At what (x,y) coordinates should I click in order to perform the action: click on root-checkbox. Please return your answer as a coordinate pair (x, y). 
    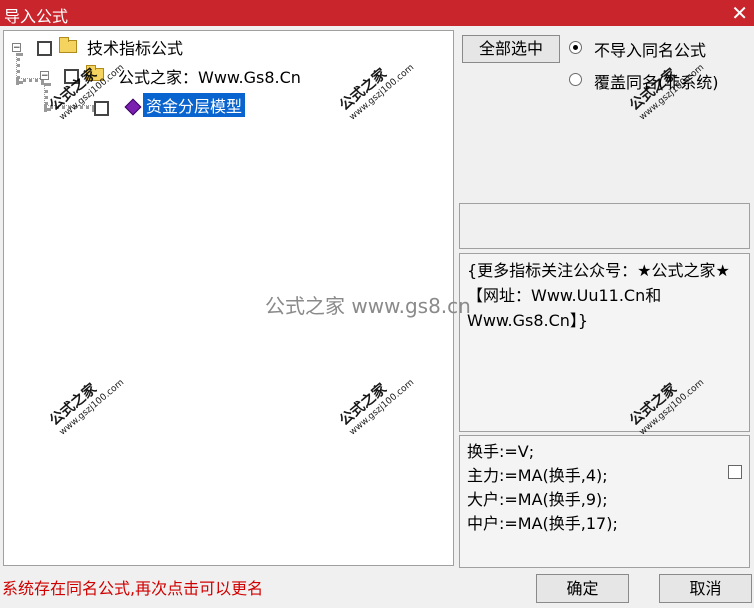
    Looking at the image, I should click on (44, 48).